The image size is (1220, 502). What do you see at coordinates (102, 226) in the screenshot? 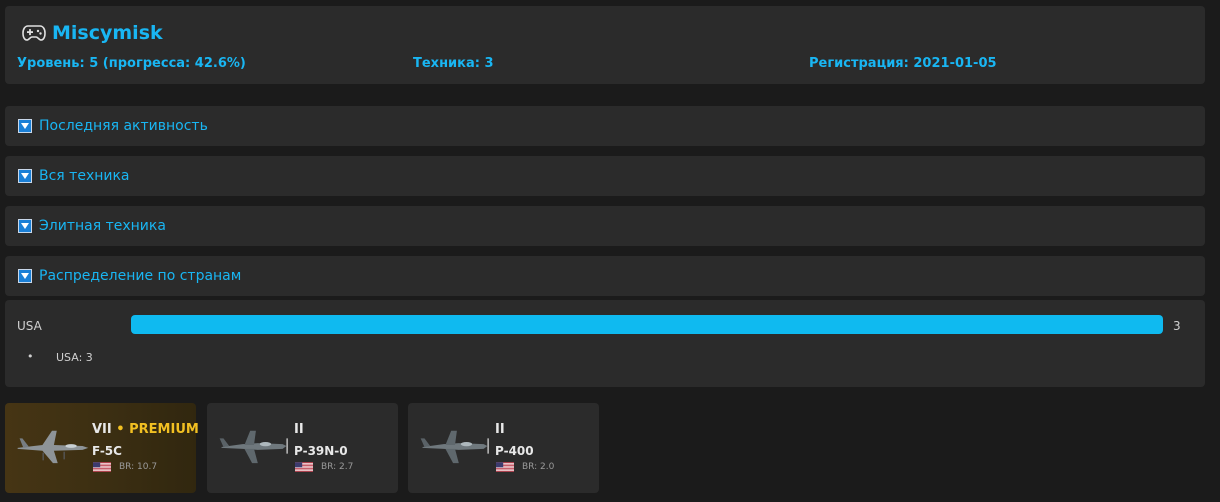
I see `section-label: Элитная техника` at bounding box center [102, 226].